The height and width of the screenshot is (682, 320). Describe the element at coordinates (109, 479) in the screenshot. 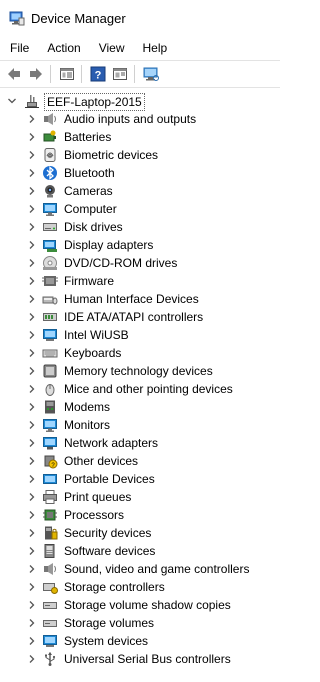

I see `tree-item-label: Portable Devices` at that location.